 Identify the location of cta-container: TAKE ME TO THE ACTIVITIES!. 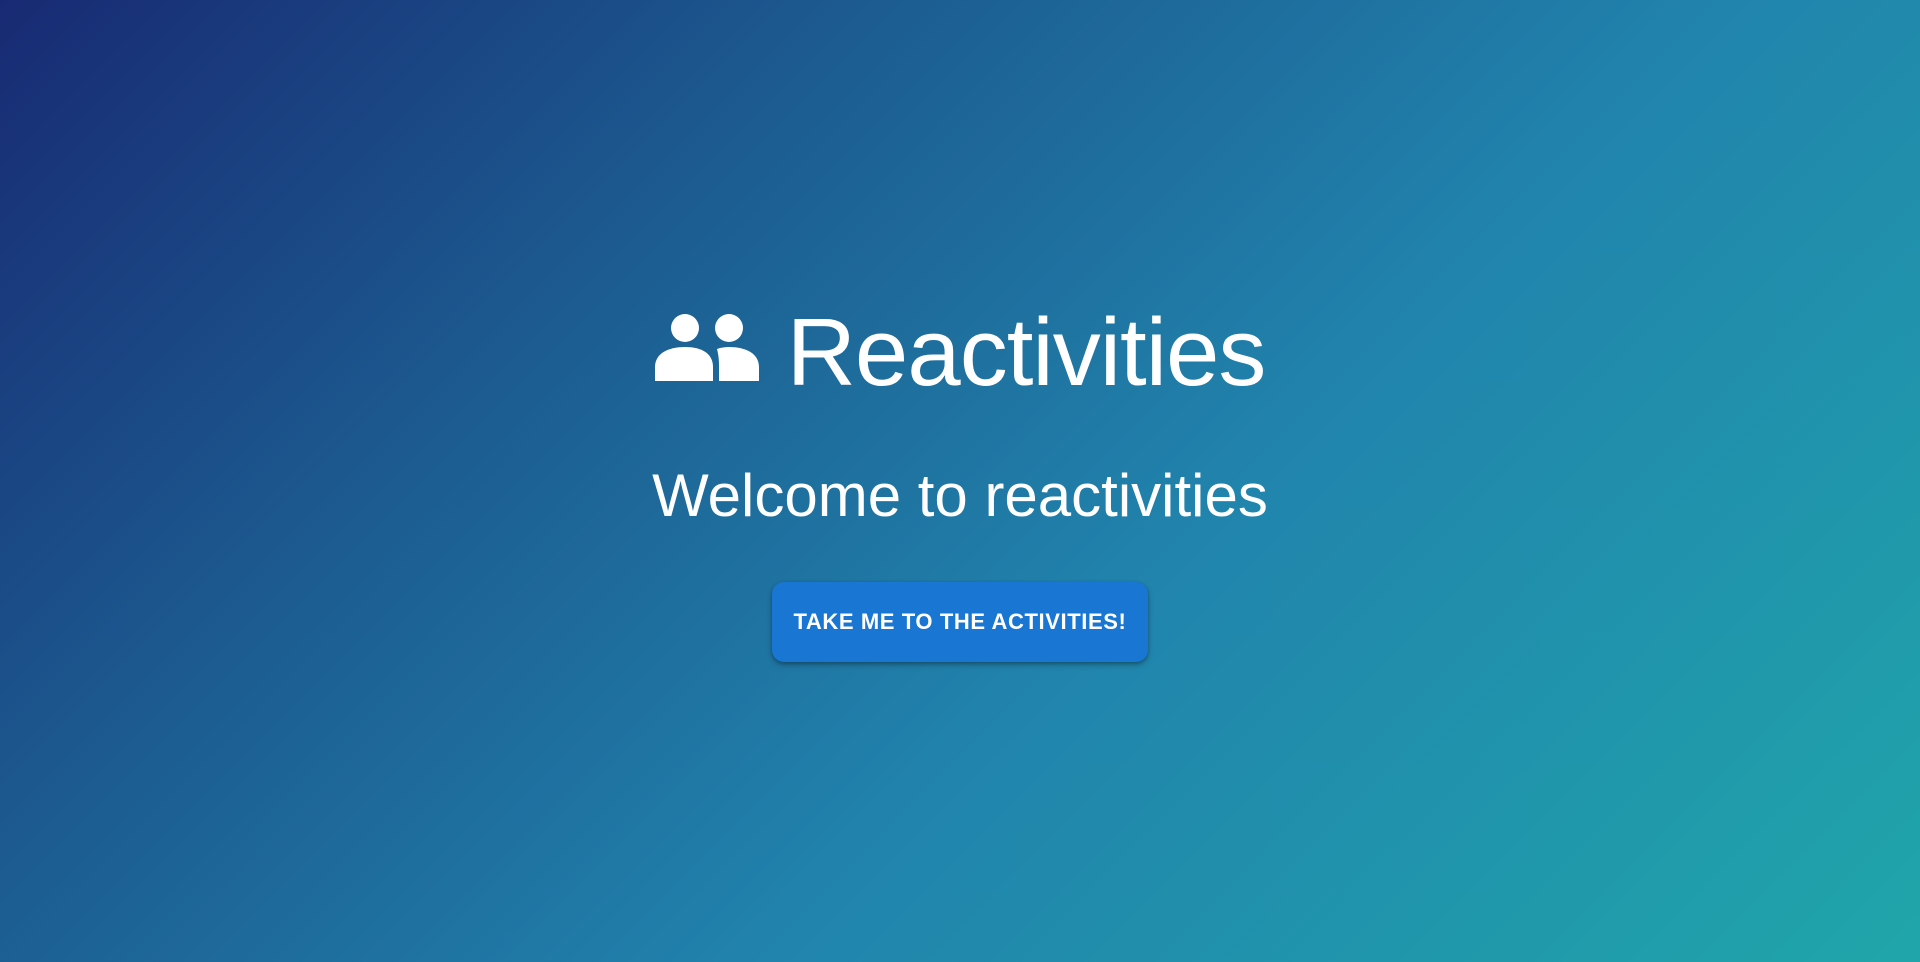
(960, 622).